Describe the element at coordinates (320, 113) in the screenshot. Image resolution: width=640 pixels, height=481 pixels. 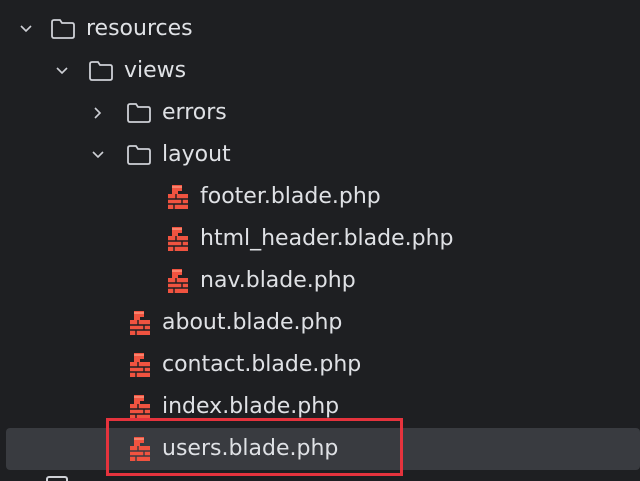
I see `tree-item-errors: errors` at that location.